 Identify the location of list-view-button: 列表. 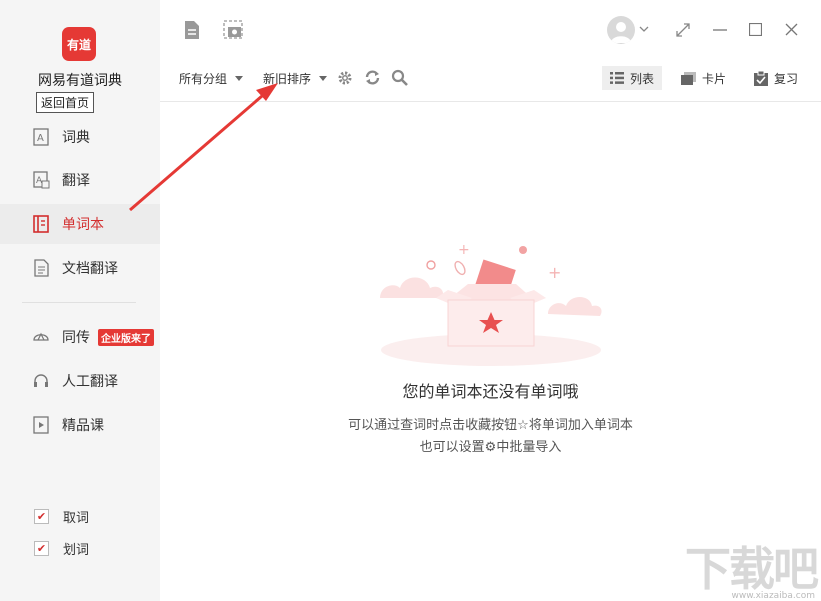
(632, 78).